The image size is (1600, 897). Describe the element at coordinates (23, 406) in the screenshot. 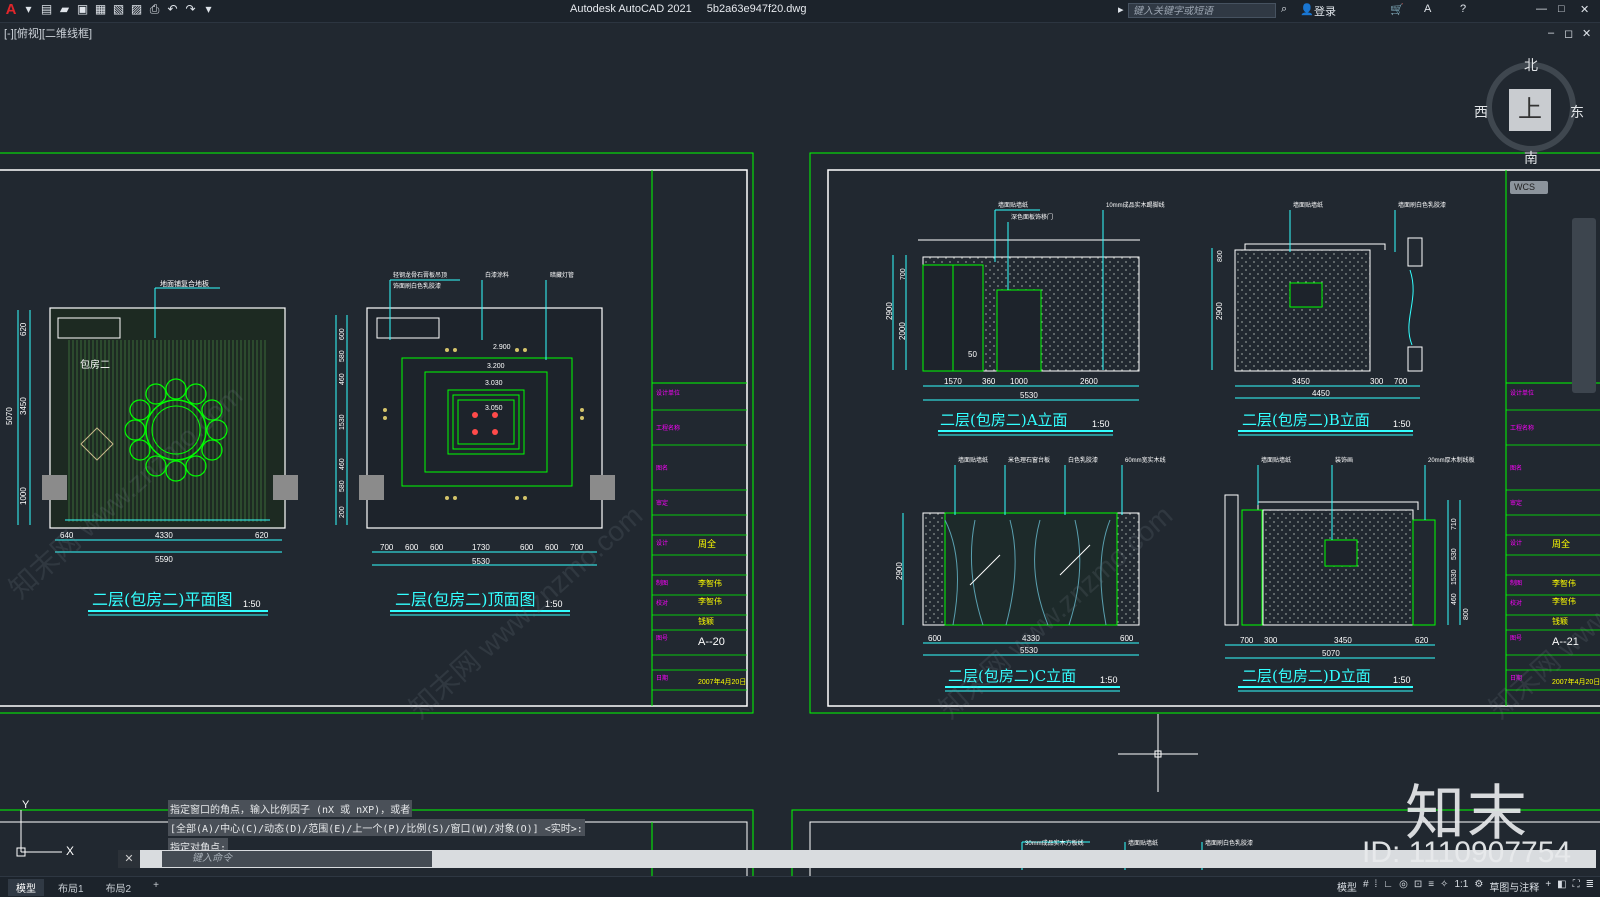

I see `plan-dim: 3450` at that location.